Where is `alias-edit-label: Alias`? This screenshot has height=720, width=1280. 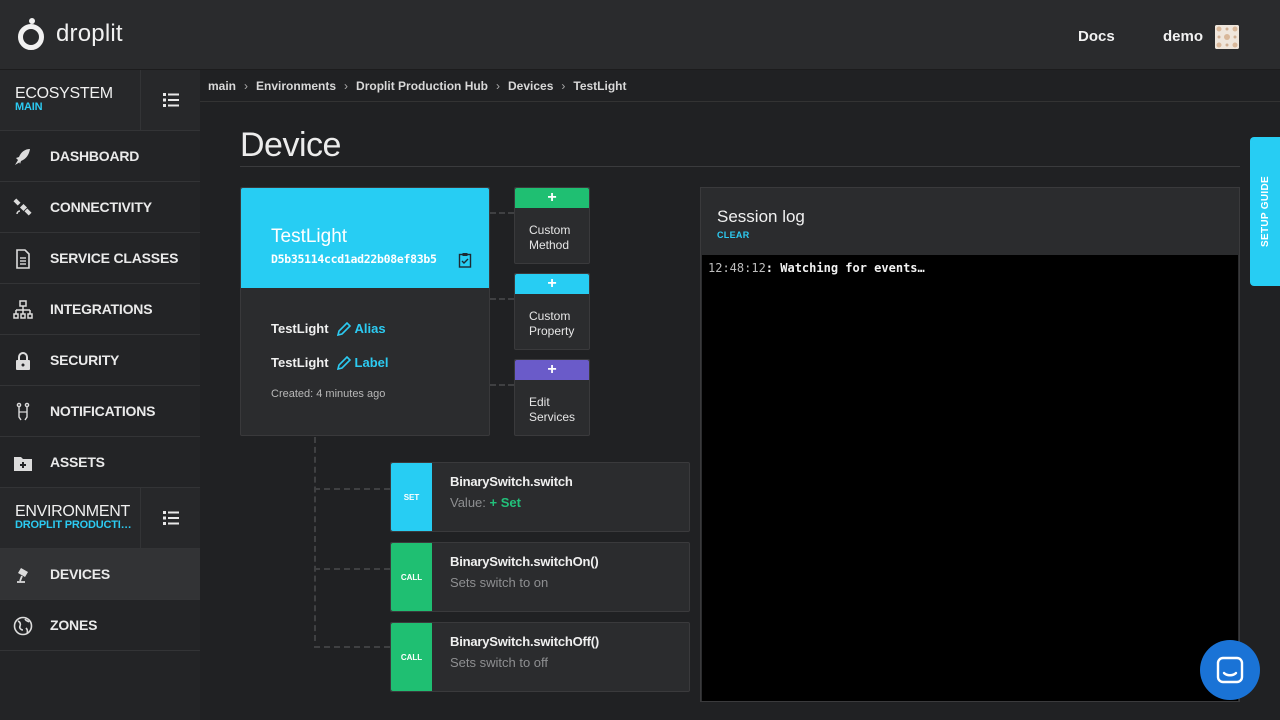 alias-edit-label: Alias is located at coordinates (370, 328).